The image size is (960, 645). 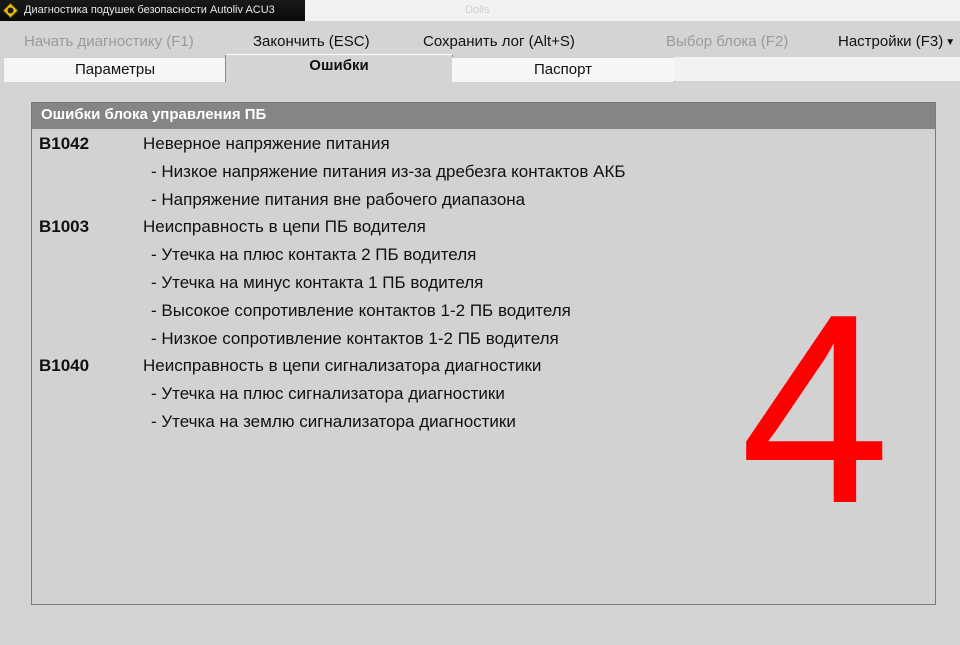 What do you see at coordinates (115, 69) in the screenshot?
I see `tab-parameters: Параметры` at bounding box center [115, 69].